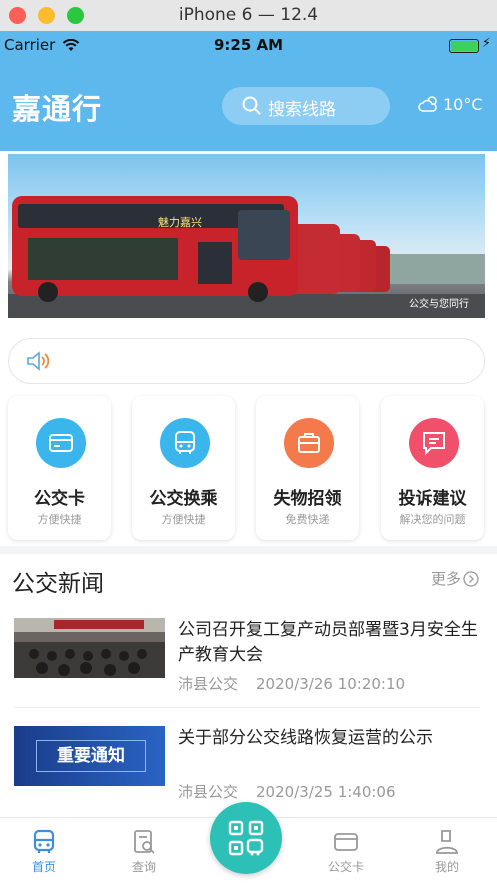 The height and width of the screenshot is (884, 497). What do you see at coordinates (486, 43) in the screenshot?
I see `charging-icon: ⚡` at bounding box center [486, 43].